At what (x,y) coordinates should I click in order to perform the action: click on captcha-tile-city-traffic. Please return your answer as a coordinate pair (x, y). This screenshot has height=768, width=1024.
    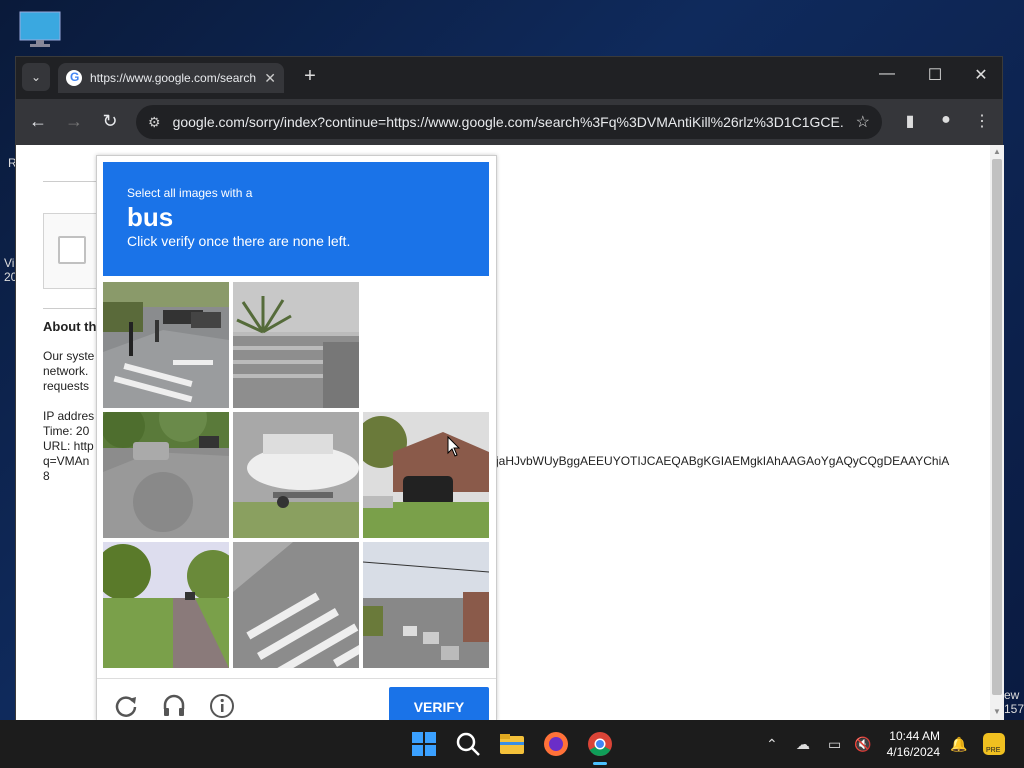
    Looking at the image, I should click on (426, 605).